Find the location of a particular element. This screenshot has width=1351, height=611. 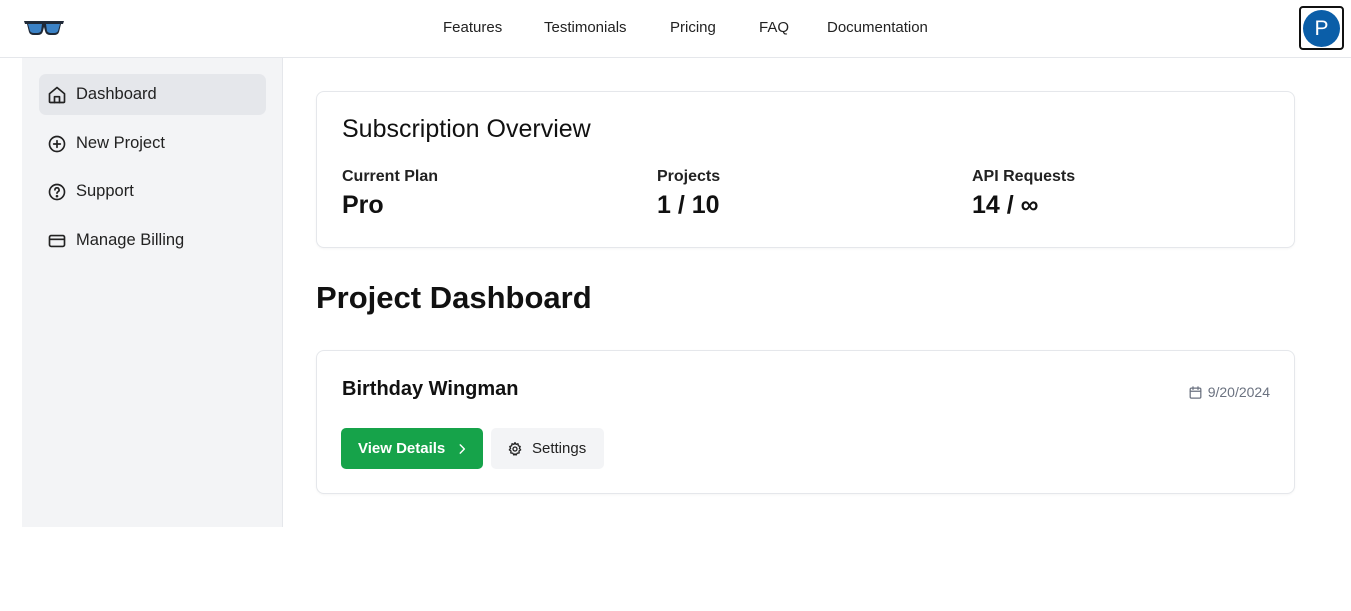

nav-features: Features is located at coordinates (472, 27).